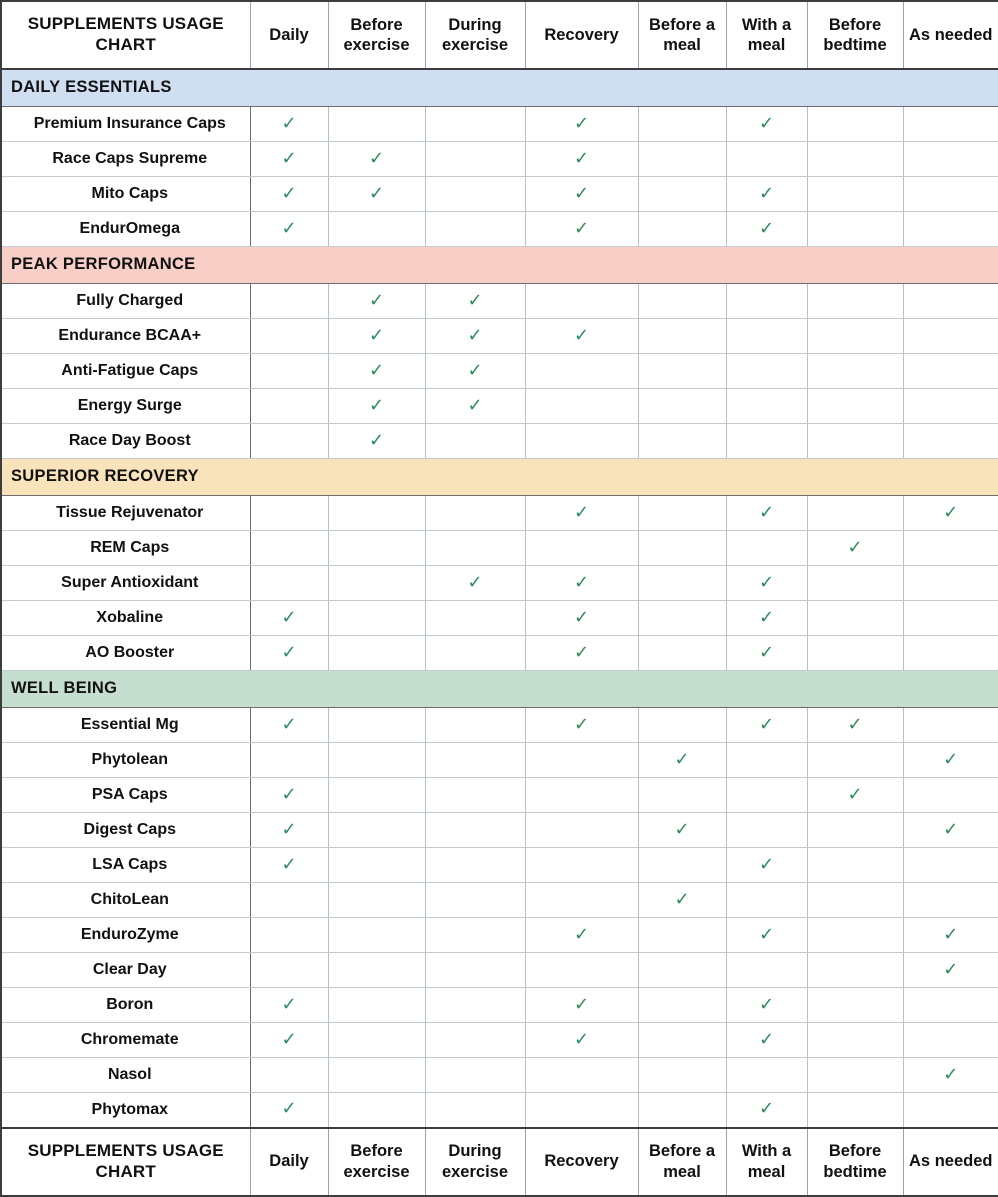 The height and width of the screenshot is (1197, 998). I want to click on supplement-name: PSA Caps, so click(126, 795).